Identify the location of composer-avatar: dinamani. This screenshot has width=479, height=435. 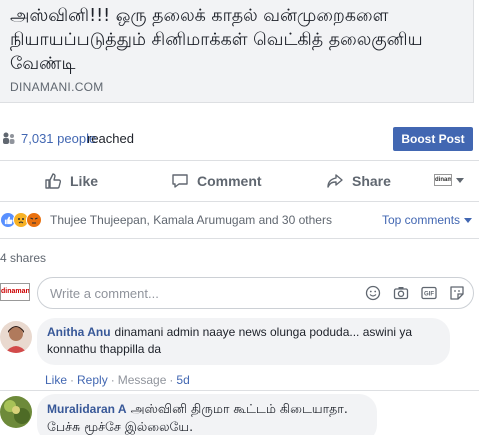
(15, 292).